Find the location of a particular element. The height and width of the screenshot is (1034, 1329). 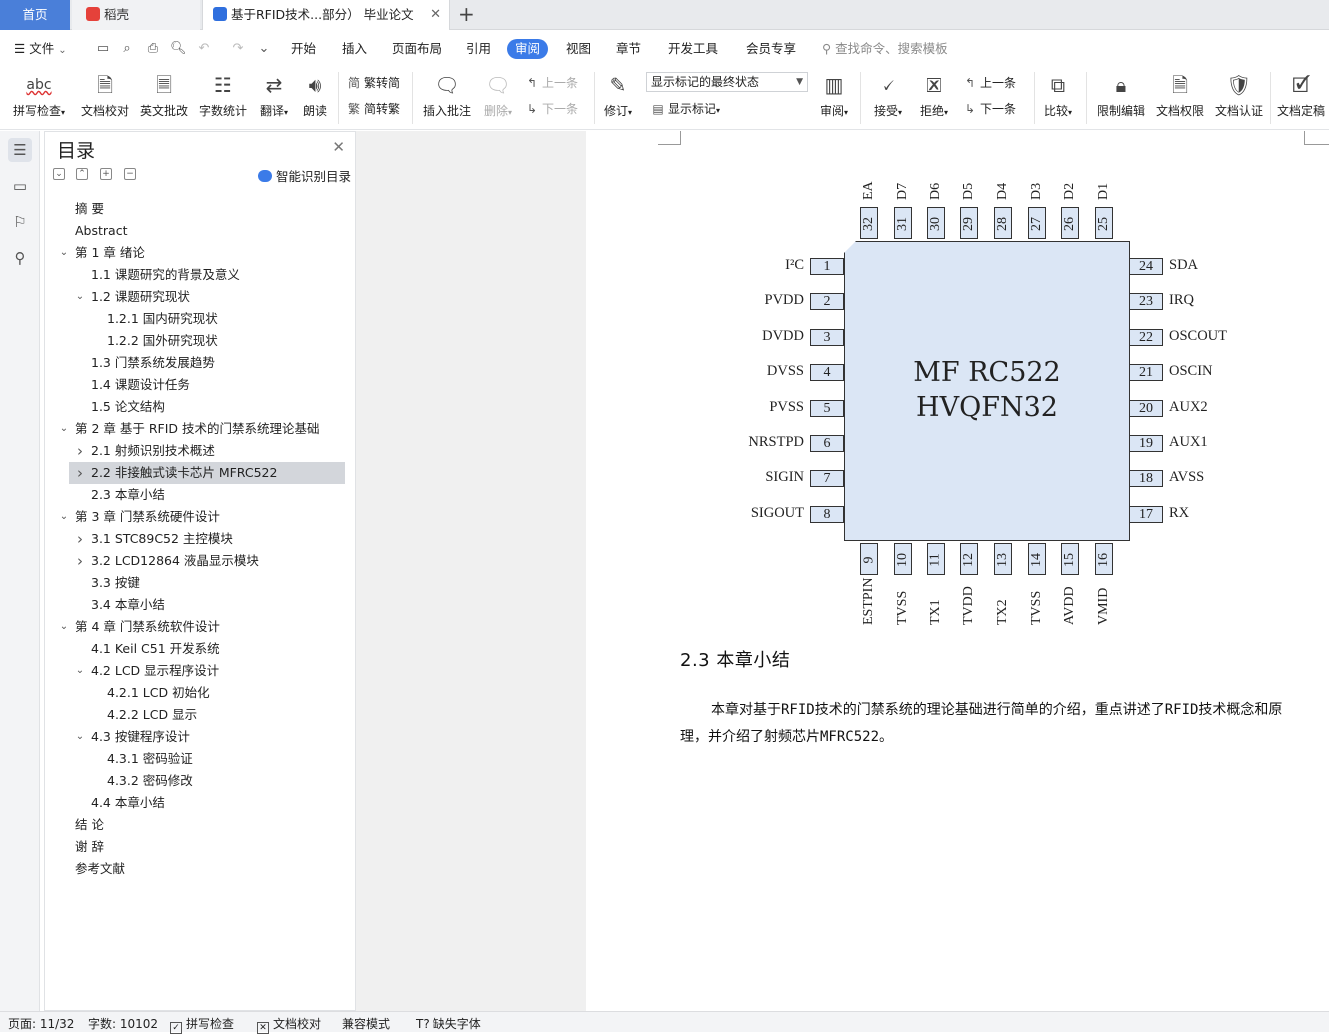

collapse-level-icon: − is located at coordinates (130, 174).